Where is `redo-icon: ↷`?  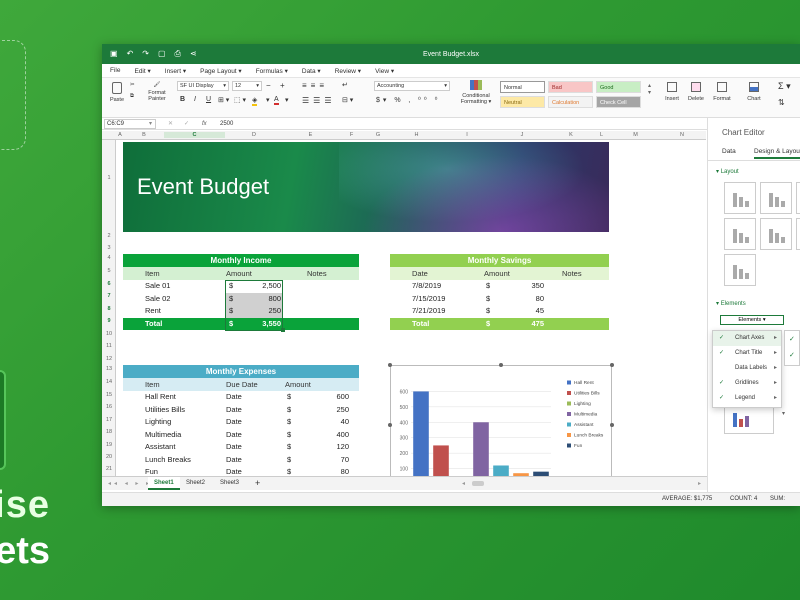
redo-icon: ↷ is located at coordinates (145, 54).